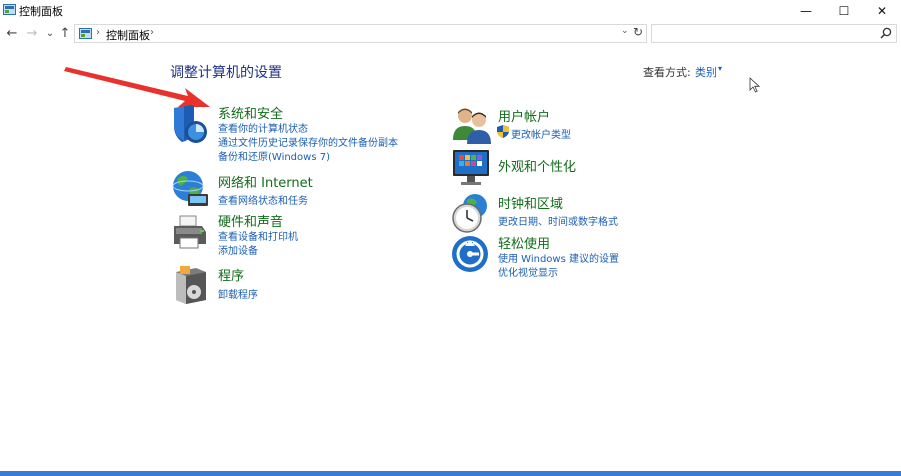 This screenshot has height=476, width=901. I want to click on taskbar-edge, so click(450, 473).